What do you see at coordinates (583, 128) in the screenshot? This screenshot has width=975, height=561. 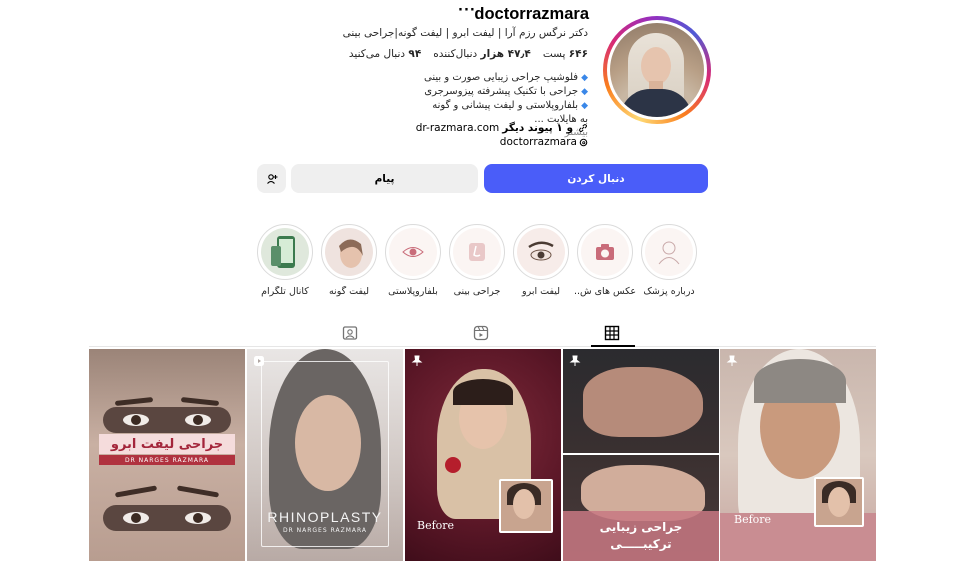 I see `link-icon` at bounding box center [583, 128].